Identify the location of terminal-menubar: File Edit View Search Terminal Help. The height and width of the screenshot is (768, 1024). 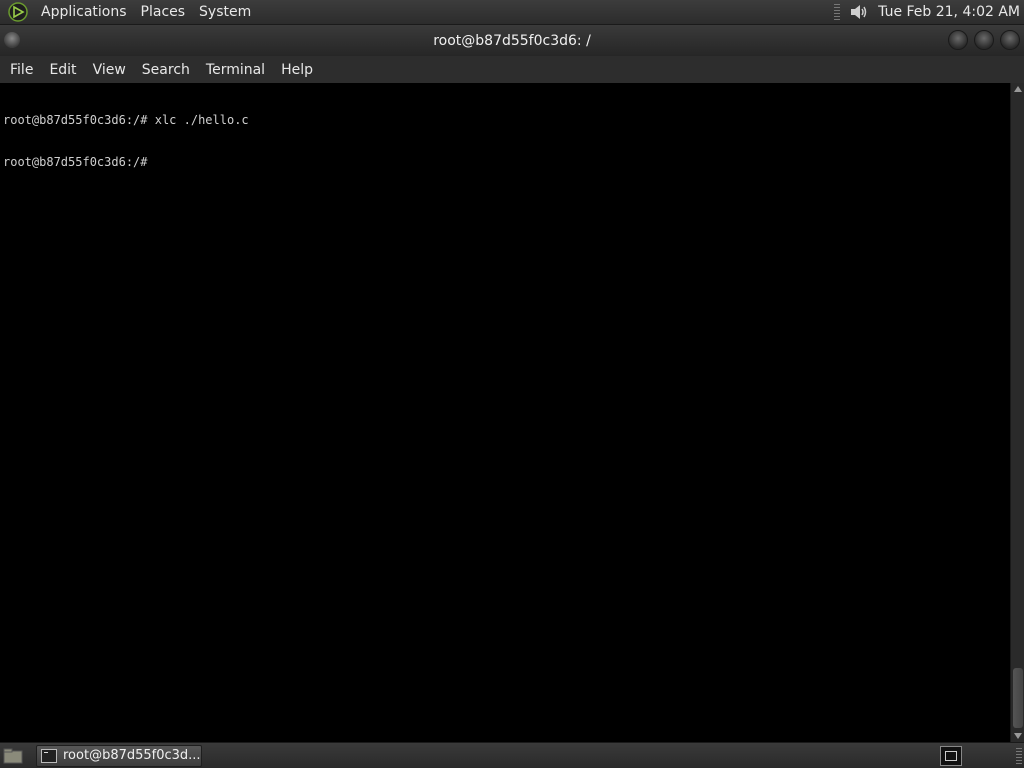
(512, 69).